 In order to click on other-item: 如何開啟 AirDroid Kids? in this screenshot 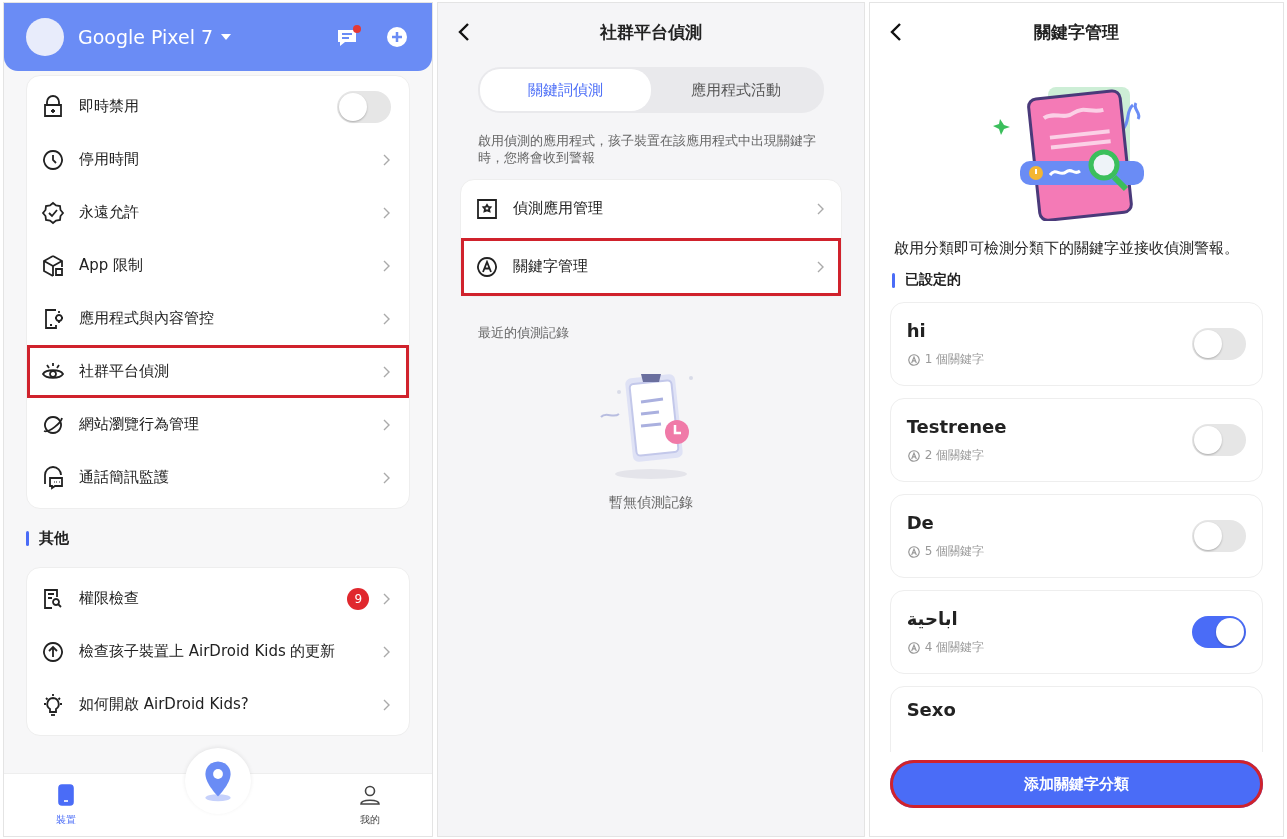, I will do `click(218, 704)`.